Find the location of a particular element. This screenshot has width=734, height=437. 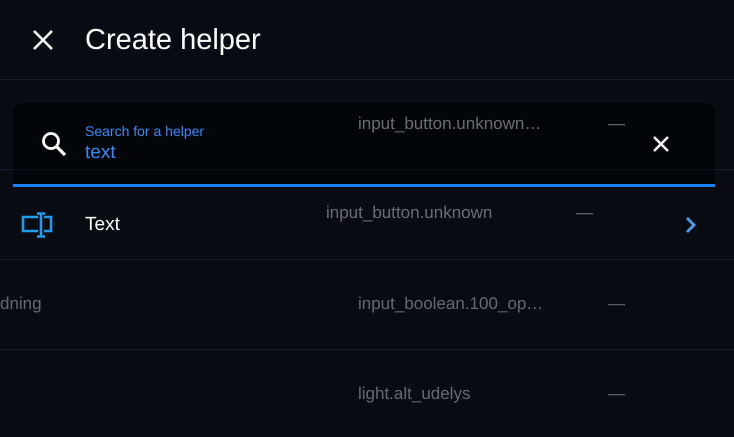

dialog-title: Create helper is located at coordinates (173, 40).